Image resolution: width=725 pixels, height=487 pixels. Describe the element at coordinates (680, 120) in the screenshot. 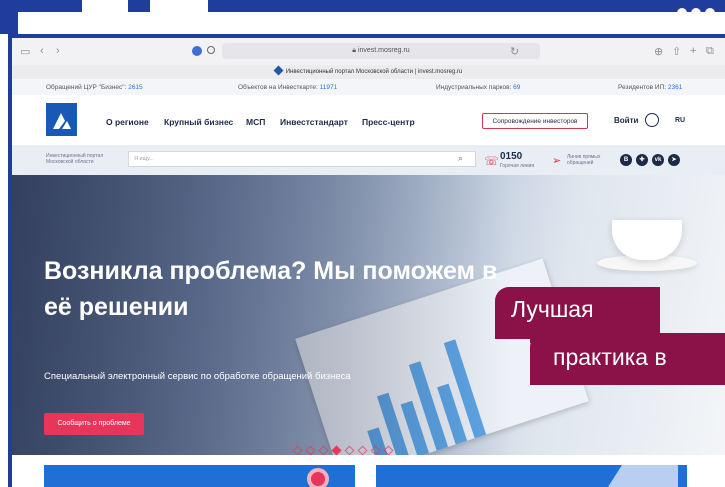

I see `language-switch: RU` at that location.